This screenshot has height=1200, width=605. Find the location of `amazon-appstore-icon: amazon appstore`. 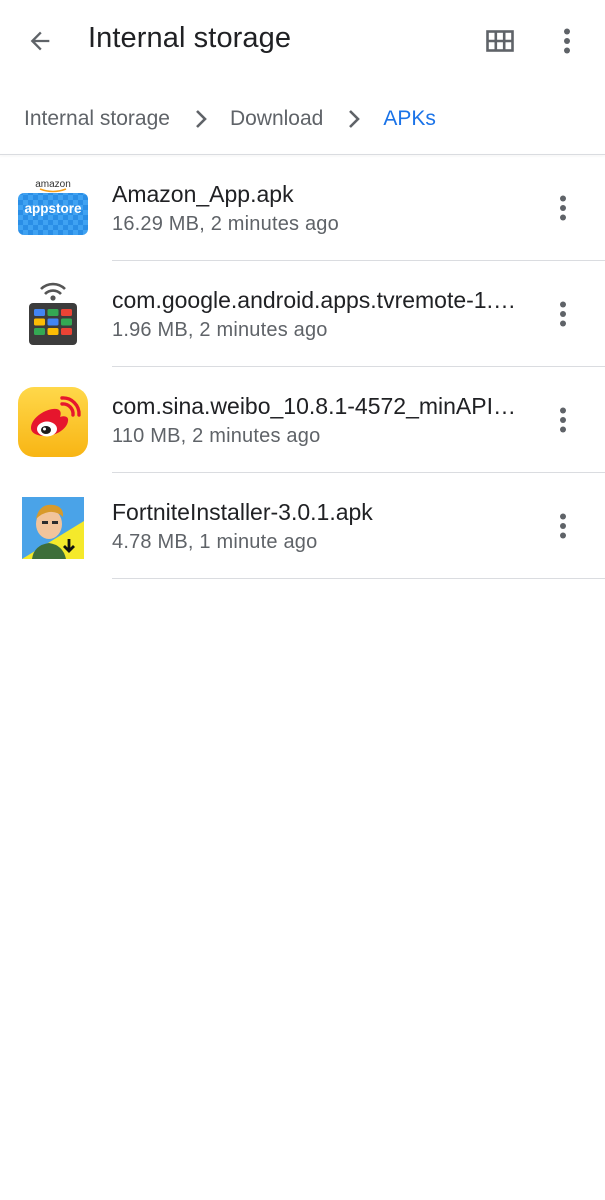

amazon-appstore-icon: amazon appstore is located at coordinates (53, 210).